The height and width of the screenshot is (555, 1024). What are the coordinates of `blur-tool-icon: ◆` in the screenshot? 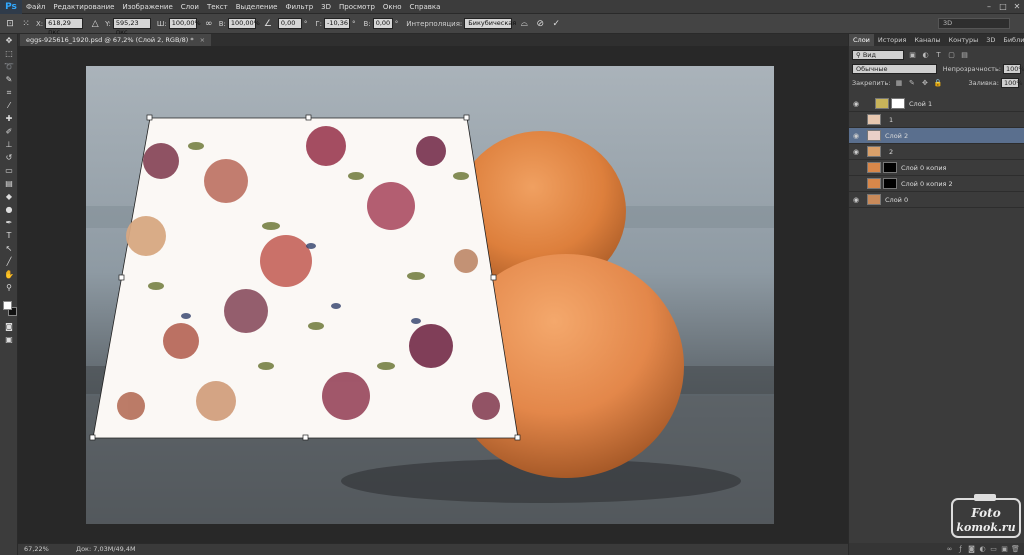 It's located at (9, 196).